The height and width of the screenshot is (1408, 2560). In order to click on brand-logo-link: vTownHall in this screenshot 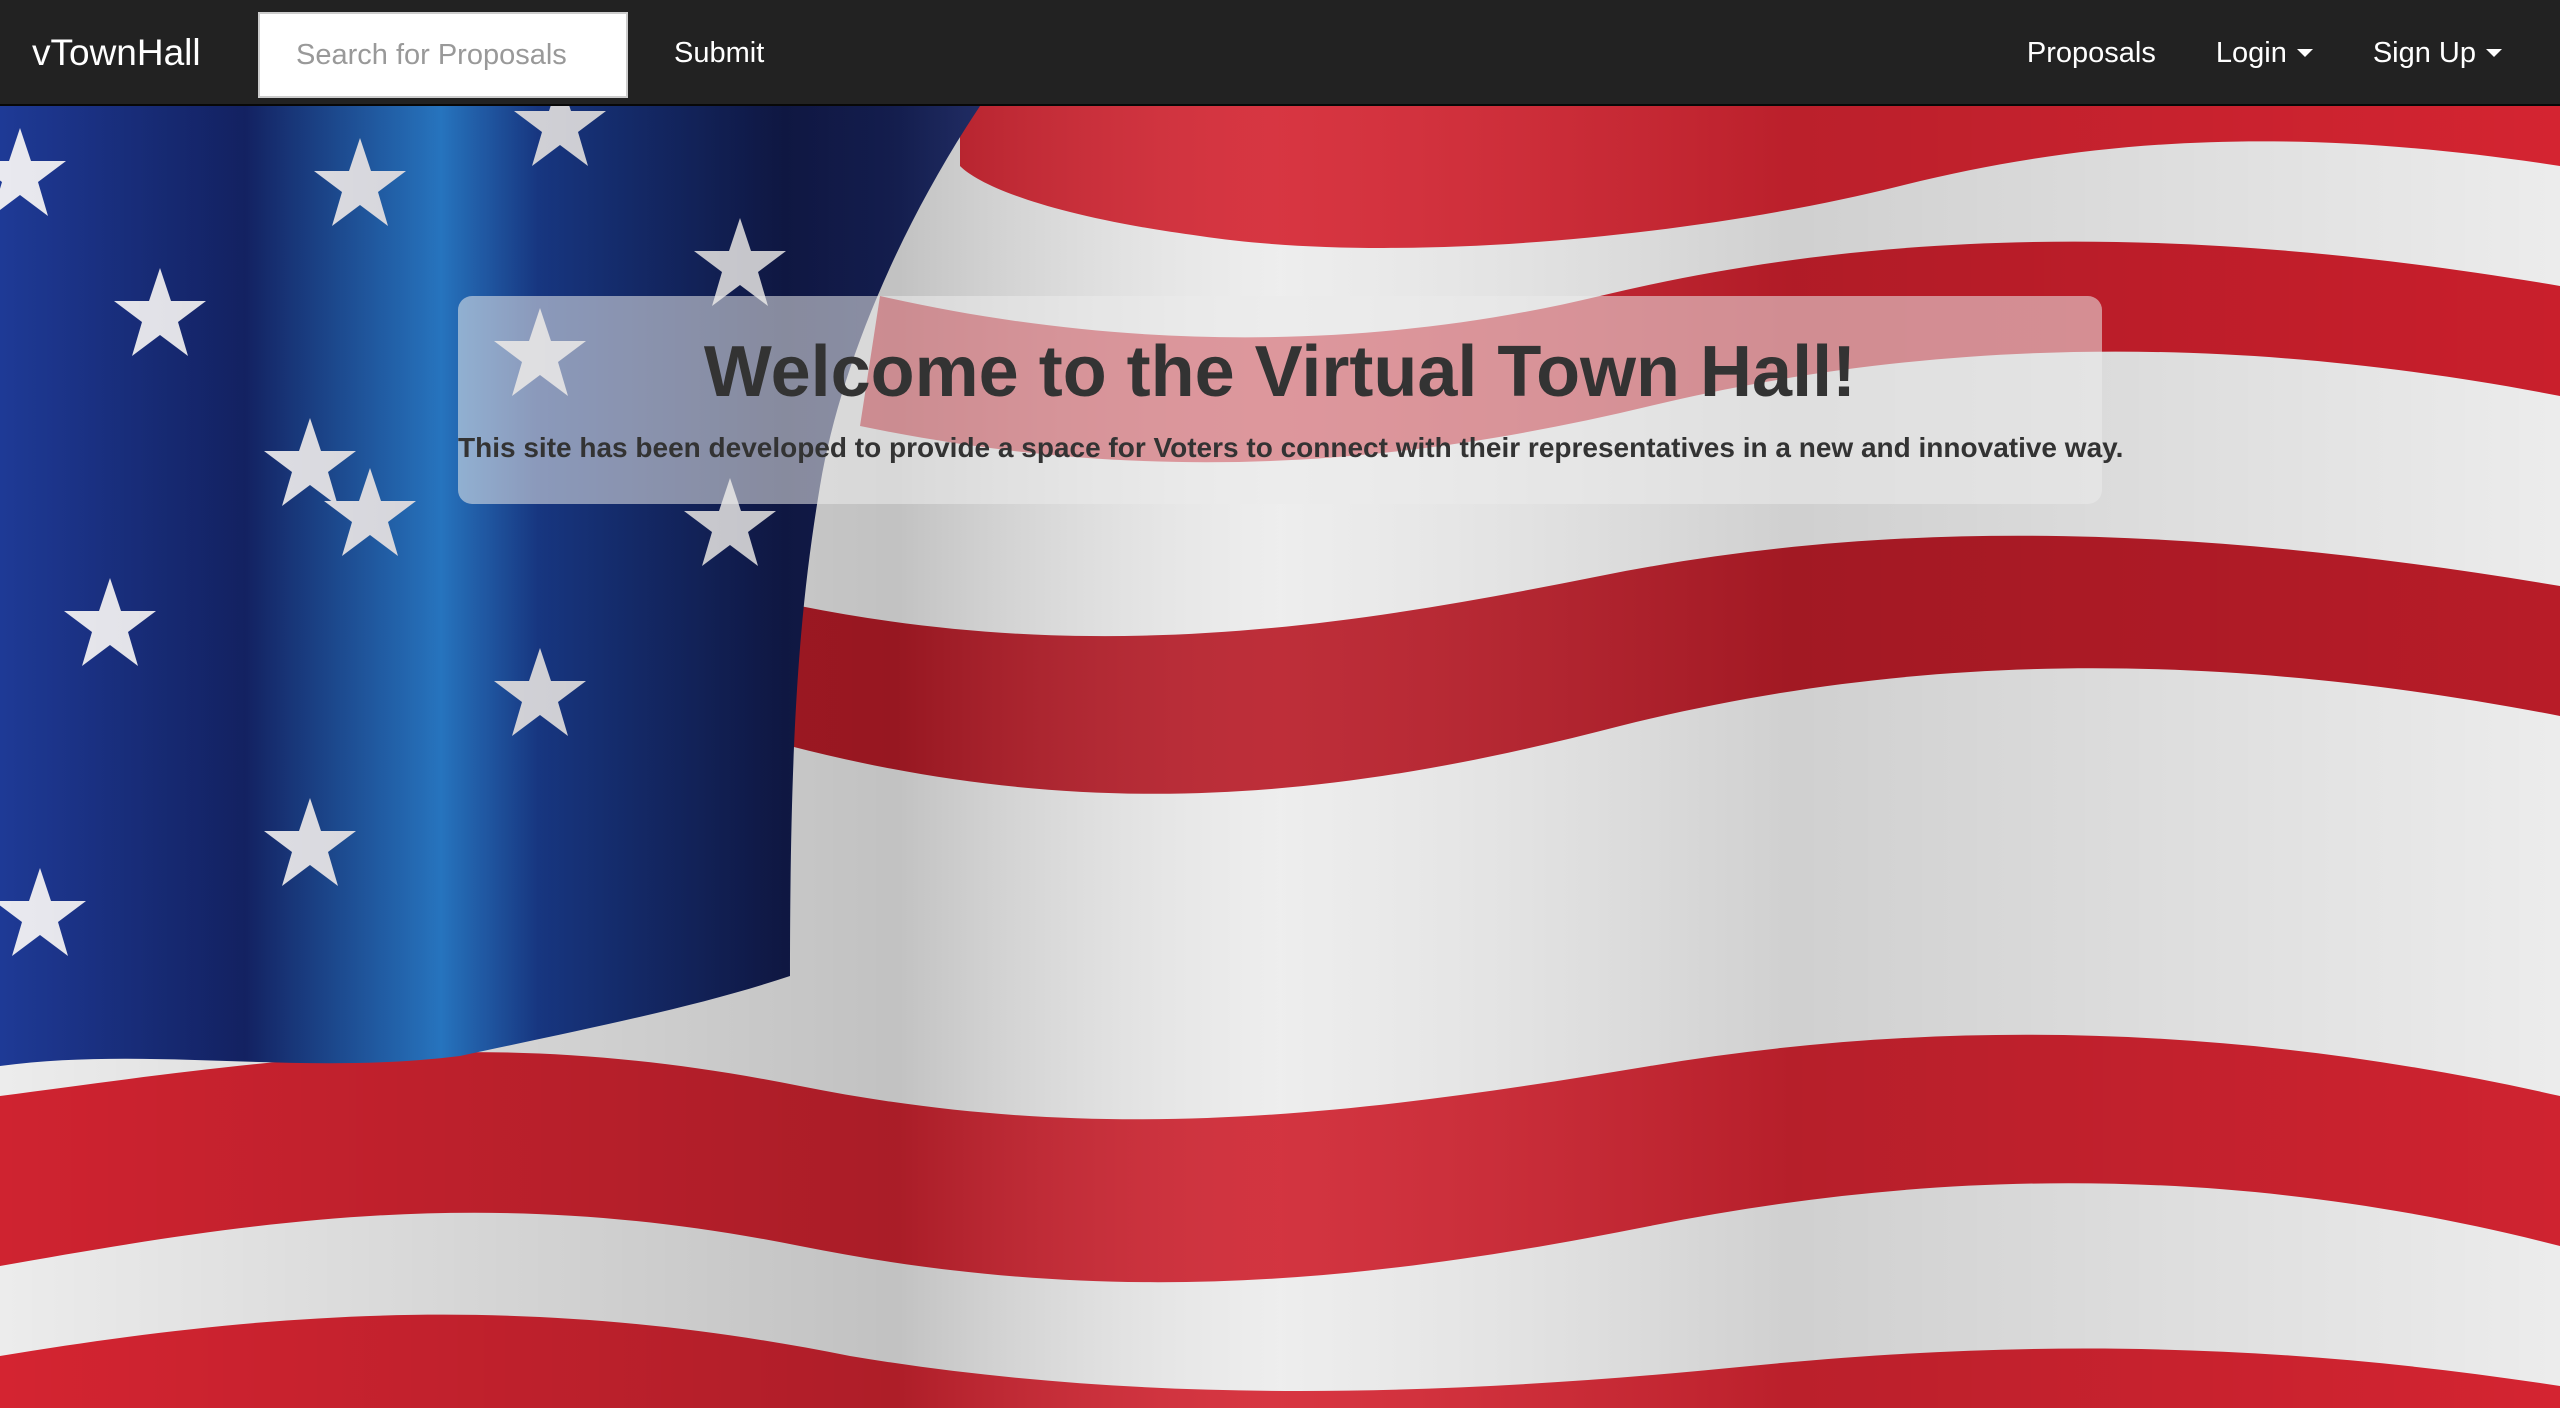, I will do `click(116, 53)`.